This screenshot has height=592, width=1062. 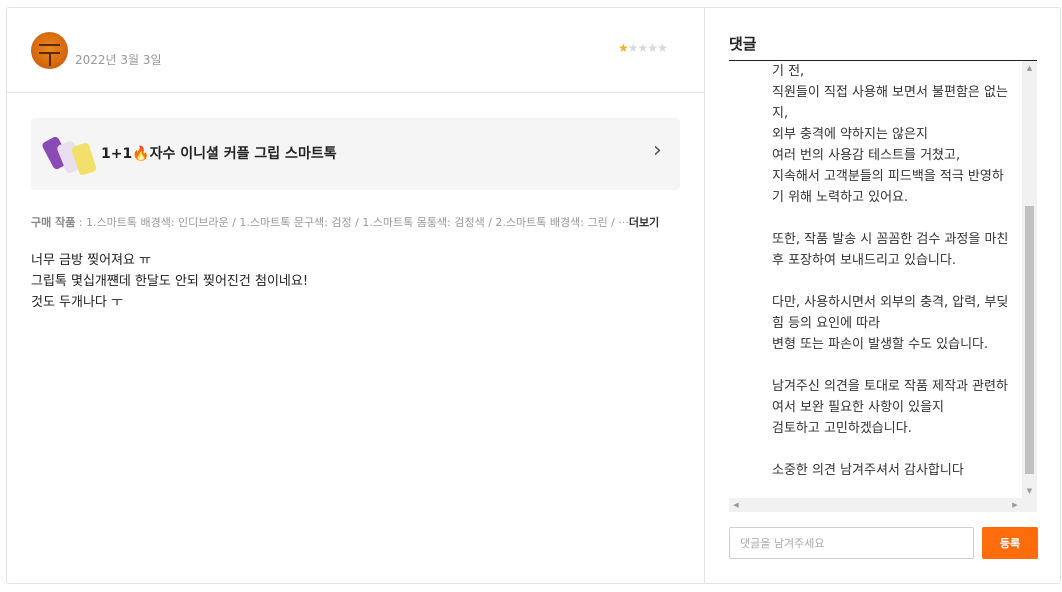 What do you see at coordinates (780, 113) in the screenshot?
I see `comment-line: 지,` at bounding box center [780, 113].